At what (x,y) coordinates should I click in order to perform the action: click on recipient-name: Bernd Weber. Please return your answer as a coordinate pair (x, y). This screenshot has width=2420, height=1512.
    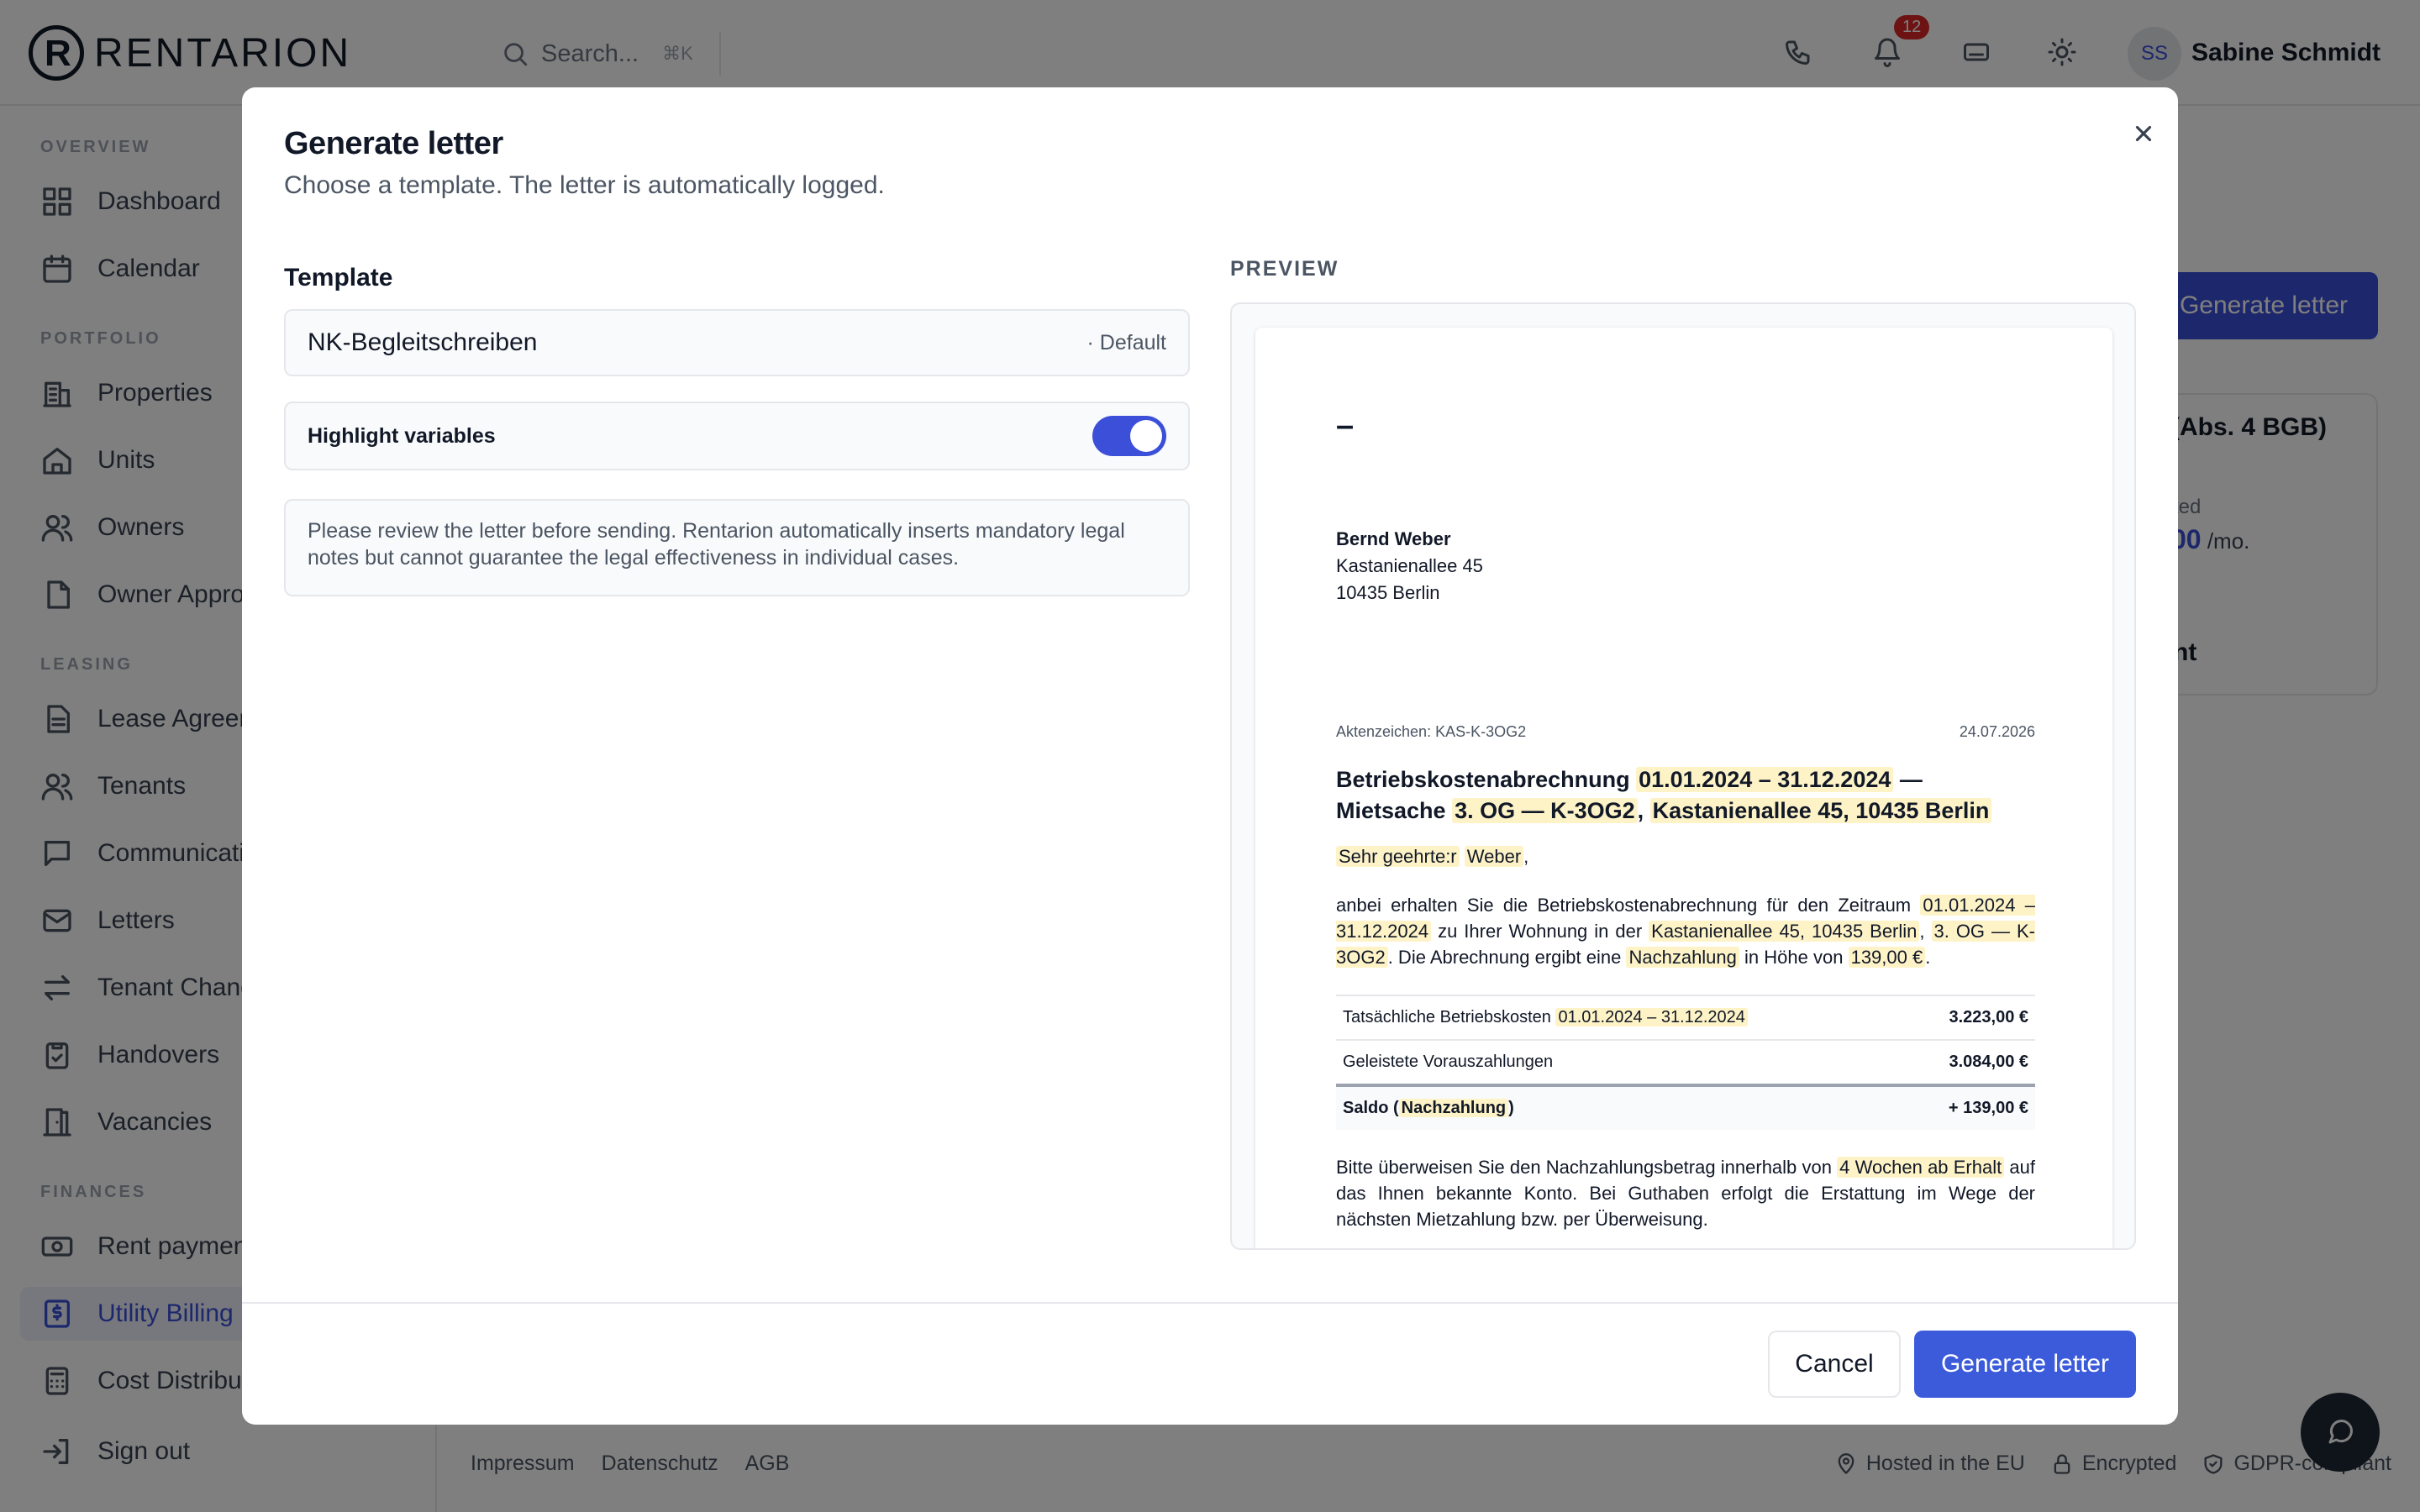
    Looking at the image, I should click on (1393, 538).